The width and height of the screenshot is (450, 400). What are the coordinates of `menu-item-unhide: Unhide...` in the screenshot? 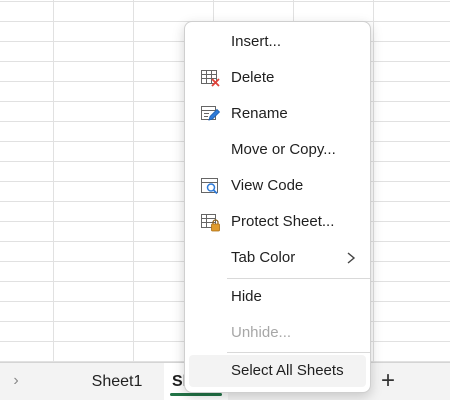 It's located at (277, 333).